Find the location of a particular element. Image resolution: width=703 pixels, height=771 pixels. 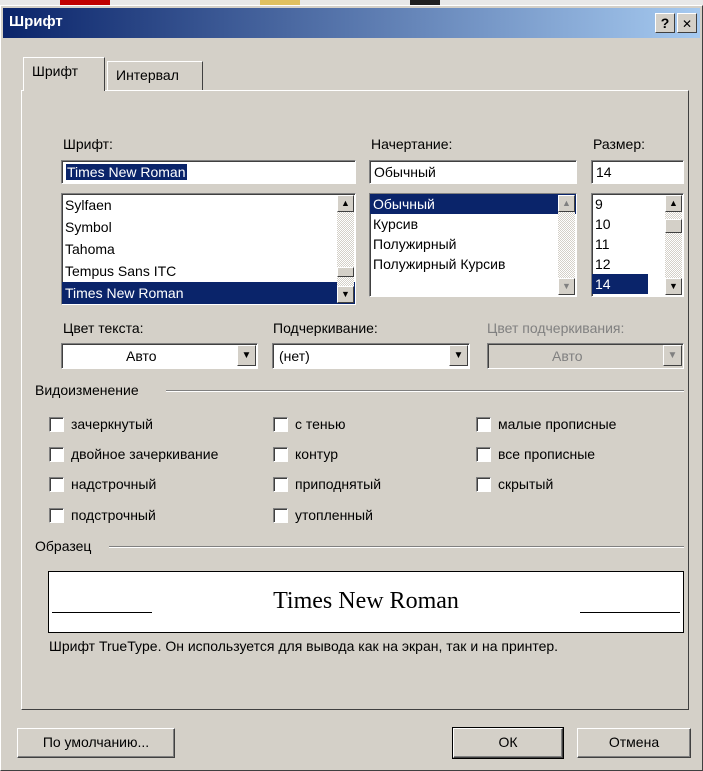

size-list-item-selected: 14 is located at coordinates (620, 284).